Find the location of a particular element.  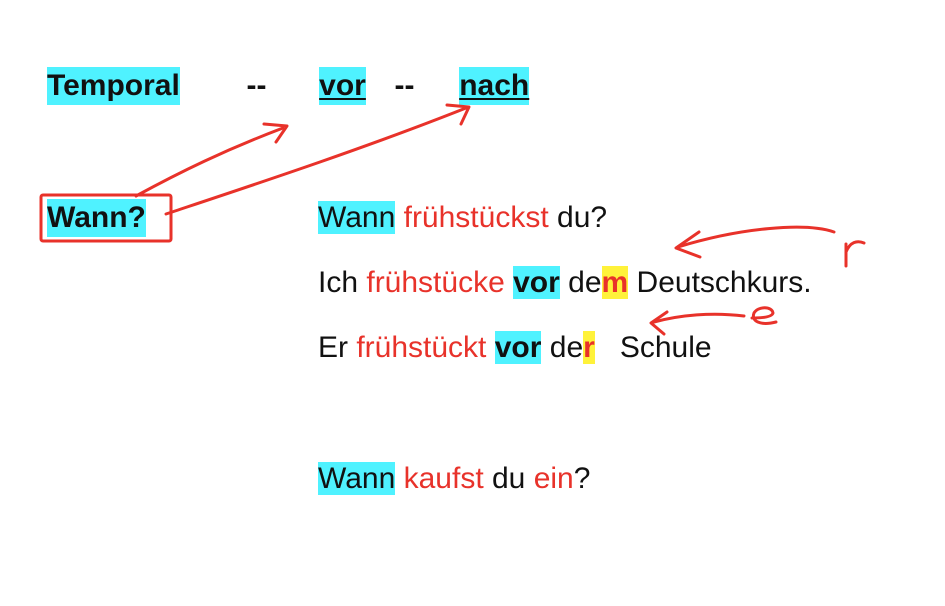

handwritten-e is located at coordinates (764, 315).